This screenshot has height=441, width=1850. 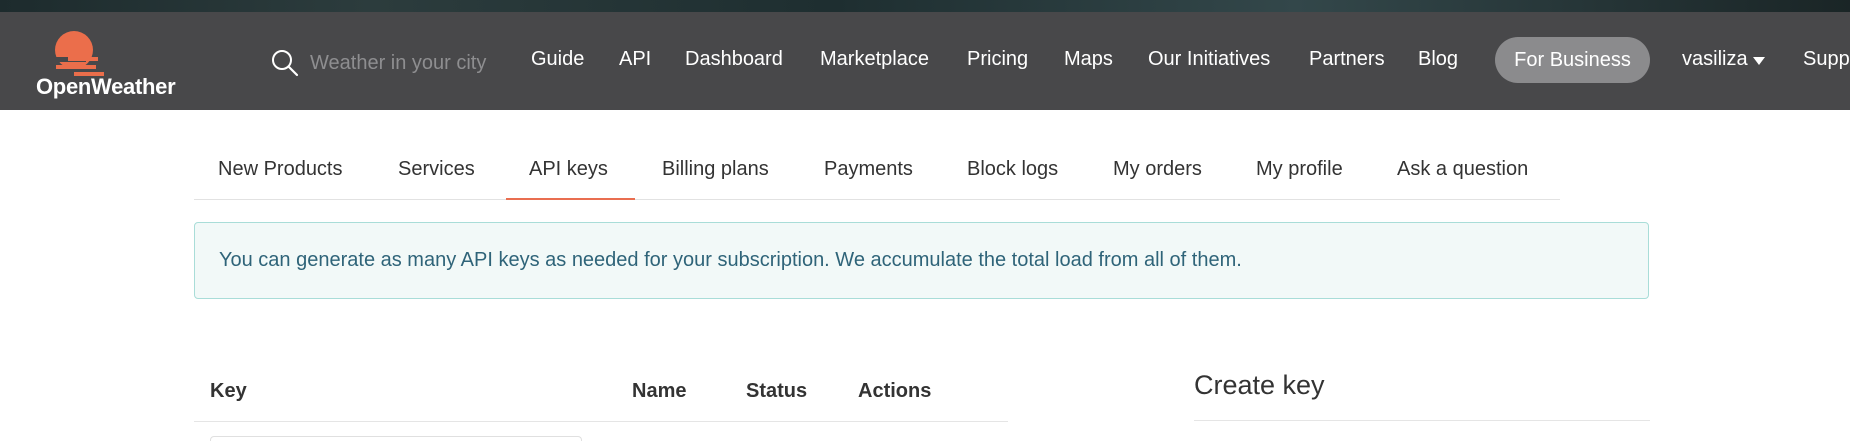 What do you see at coordinates (1758, 61) in the screenshot?
I see `caret-down-icon` at bounding box center [1758, 61].